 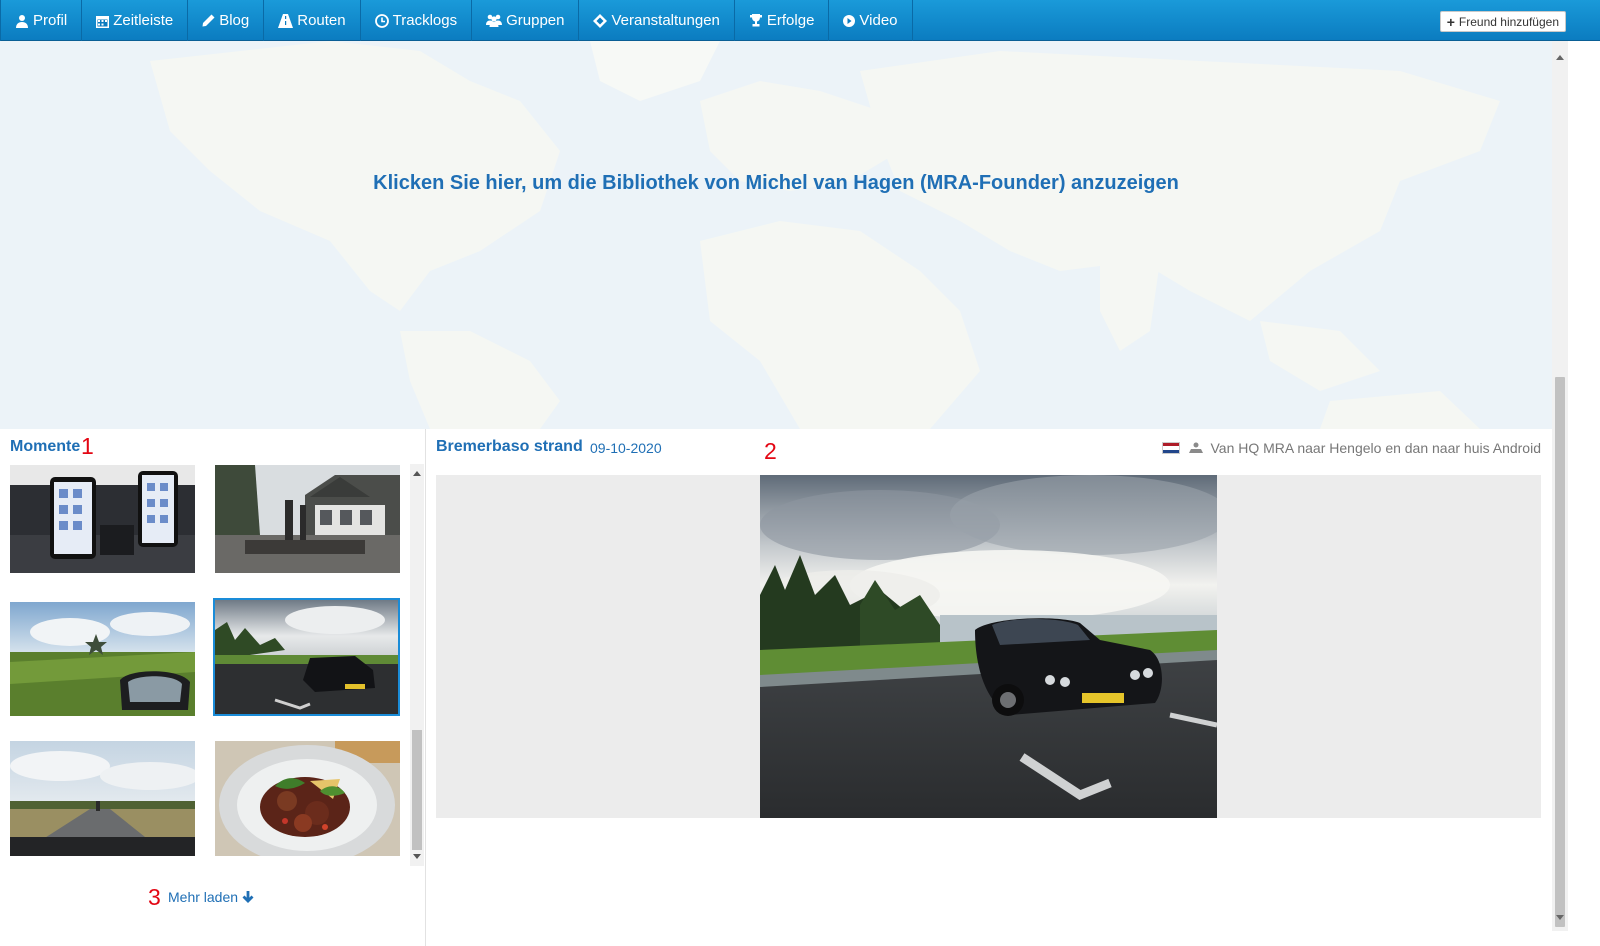 I want to click on tab-erfolge: Erfolge, so click(x=782, y=20).